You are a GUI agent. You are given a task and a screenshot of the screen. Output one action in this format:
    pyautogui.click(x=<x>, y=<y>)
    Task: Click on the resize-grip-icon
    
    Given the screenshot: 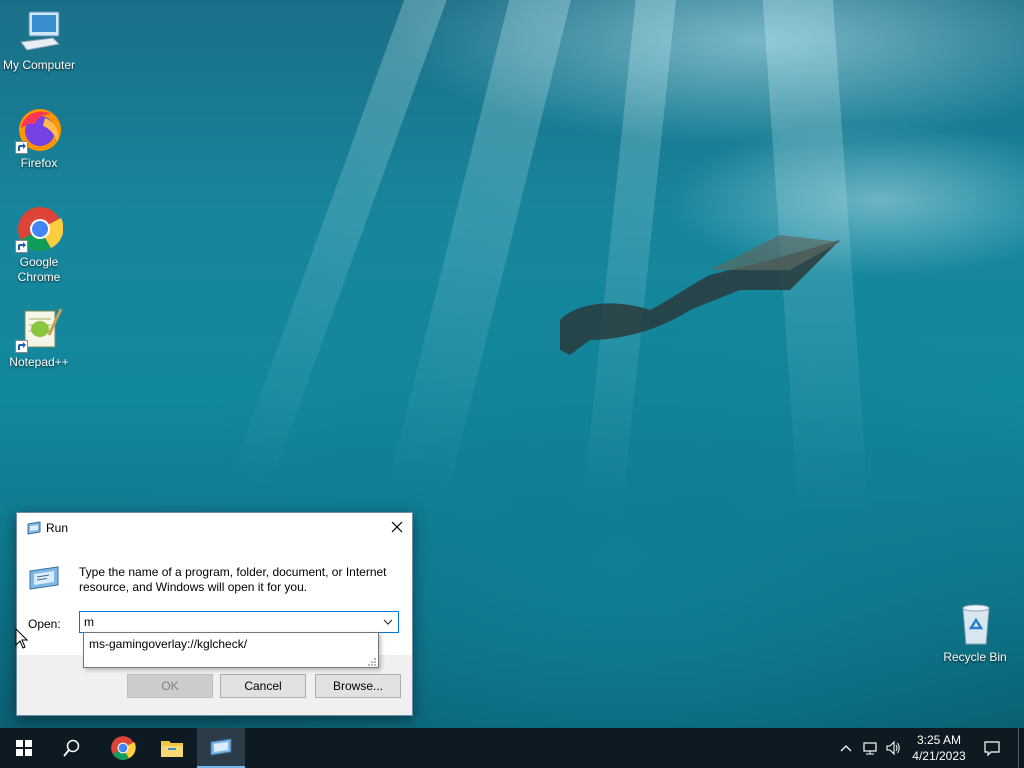 What is the action you would take?
    pyautogui.click(x=372, y=661)
    